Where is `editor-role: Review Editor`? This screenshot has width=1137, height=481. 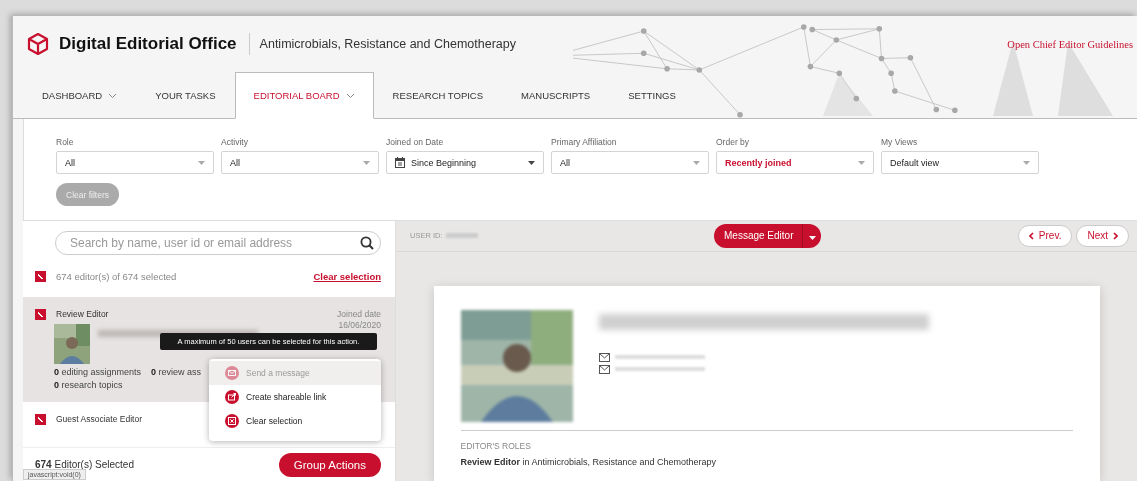
editor-role: Review Editor is located at coordinates (82, 314).